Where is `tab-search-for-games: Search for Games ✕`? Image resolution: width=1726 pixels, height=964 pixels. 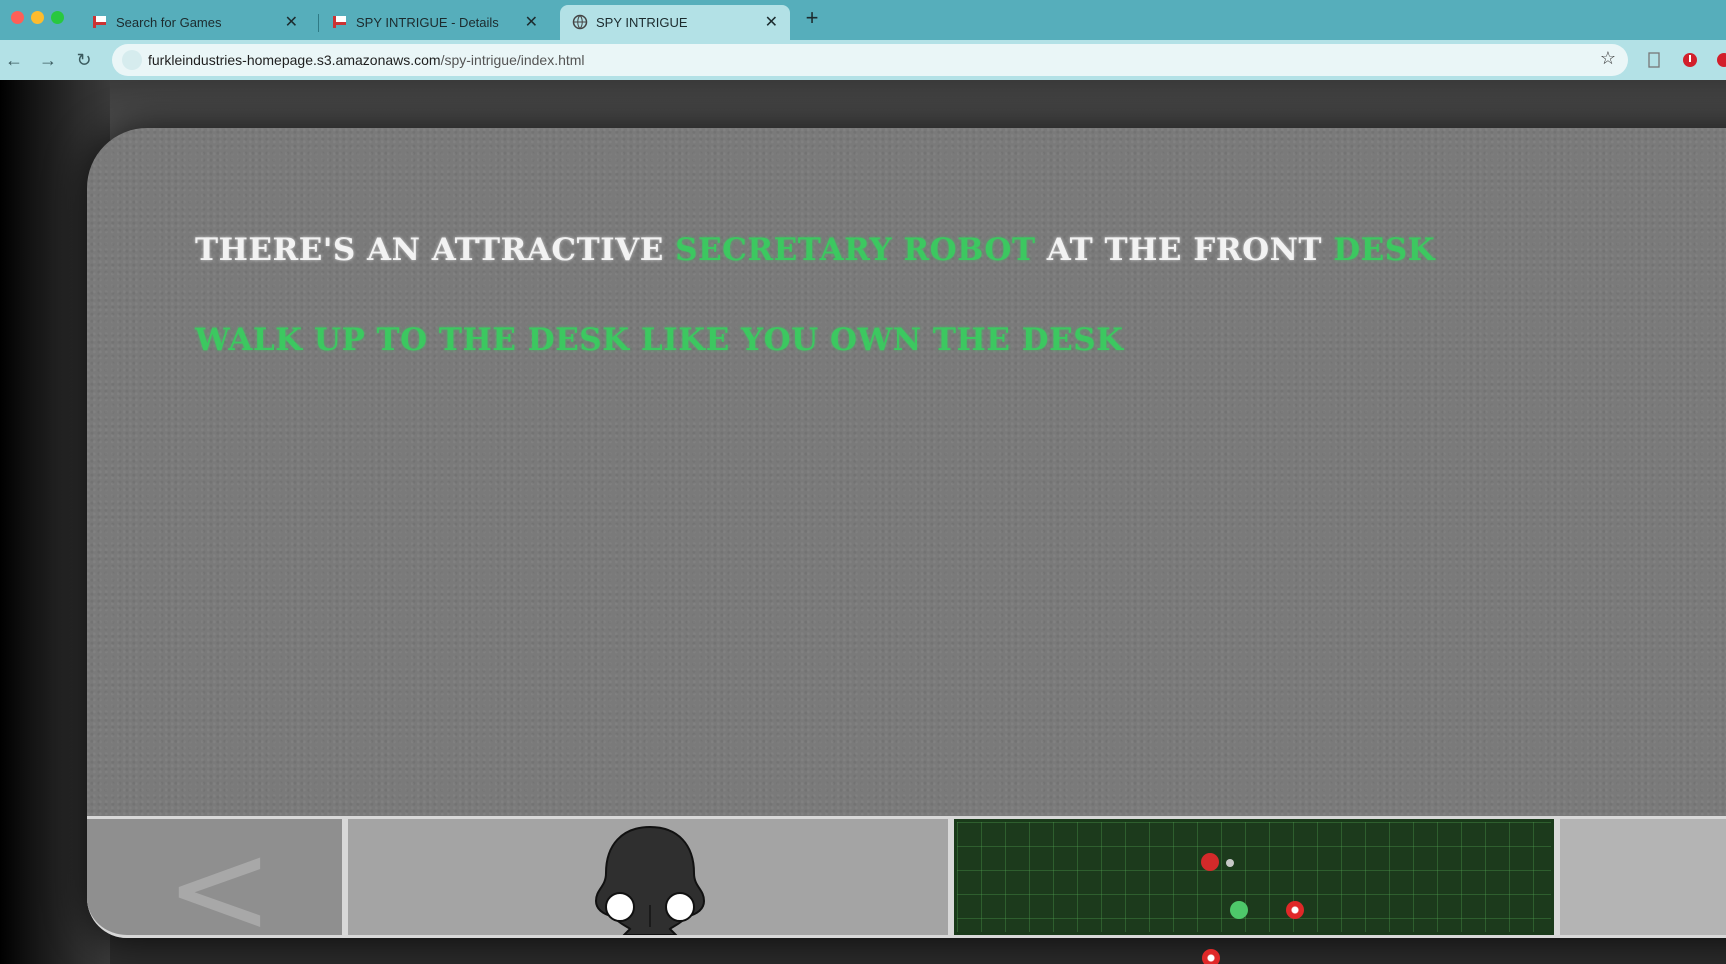
tab-search-for-games: Search for Games ✕ is located at coordinates (195, 22).